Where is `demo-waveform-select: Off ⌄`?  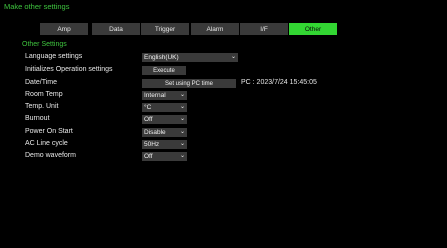 demo-waveform-select: Off ⌄ is located at coordinates (164, 156).